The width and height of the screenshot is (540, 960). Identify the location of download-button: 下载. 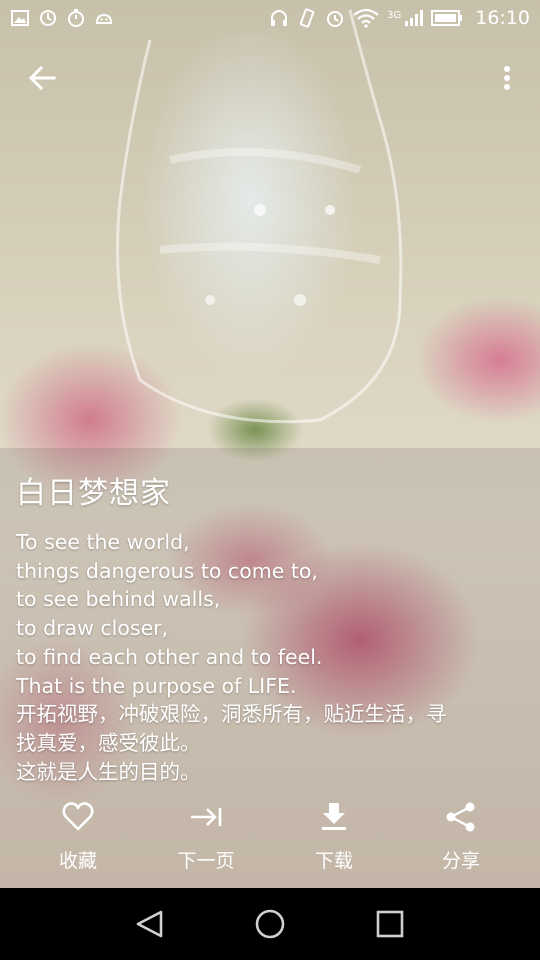
(334, 840).